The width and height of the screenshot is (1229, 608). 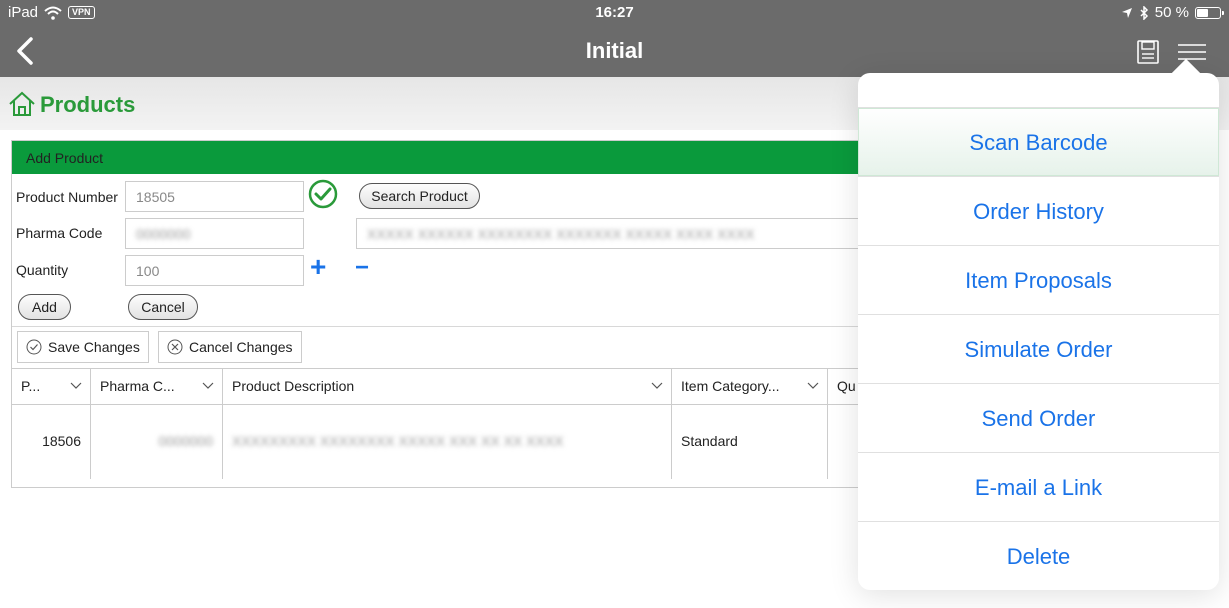 What do you see at coordinates (614, 50) in the screenshot?
I see `nav-title: Initial` at bounding box center [614, 50].